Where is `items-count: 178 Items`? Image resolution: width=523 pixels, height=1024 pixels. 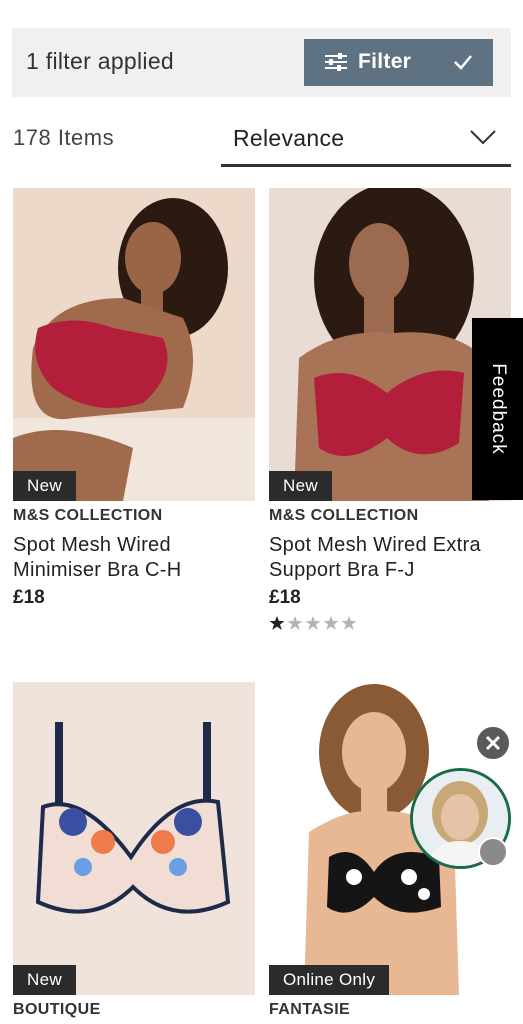 items-count: 178 Items is located at coordinates (64, 137).